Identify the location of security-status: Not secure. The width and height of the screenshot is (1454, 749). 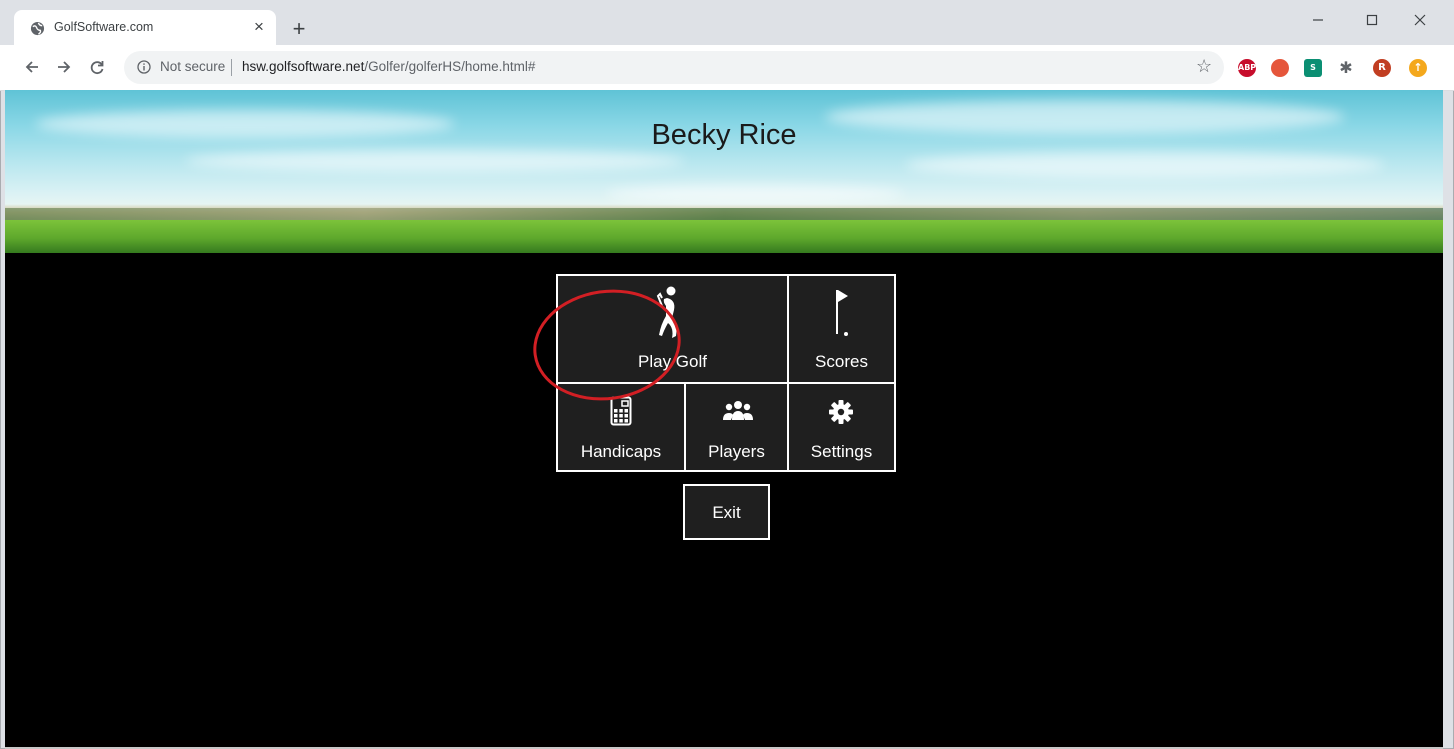
(193, 66).